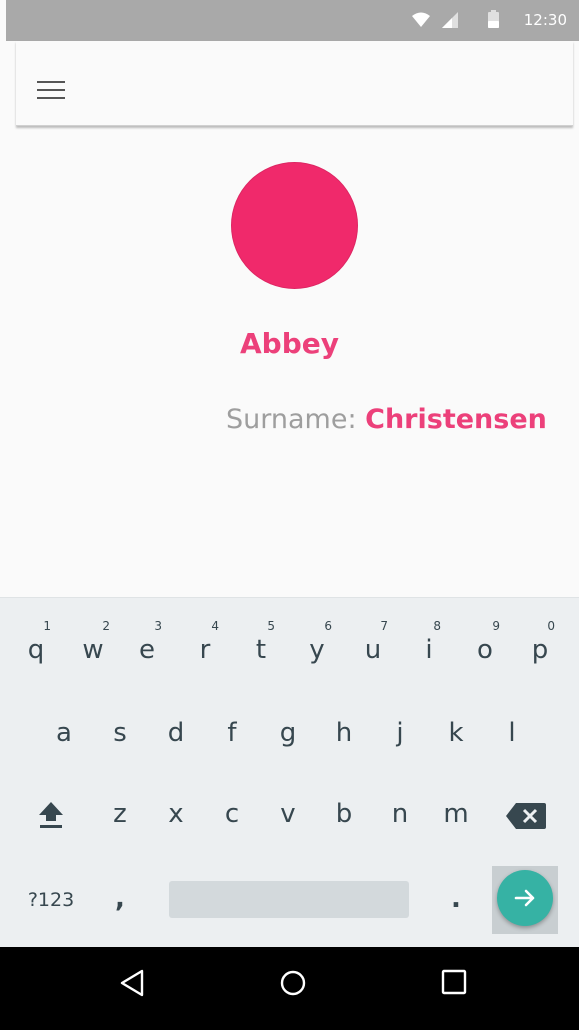 The height and width of the screenshot is (1030, 579). I want to click on key-c: c, so click(232, 814).